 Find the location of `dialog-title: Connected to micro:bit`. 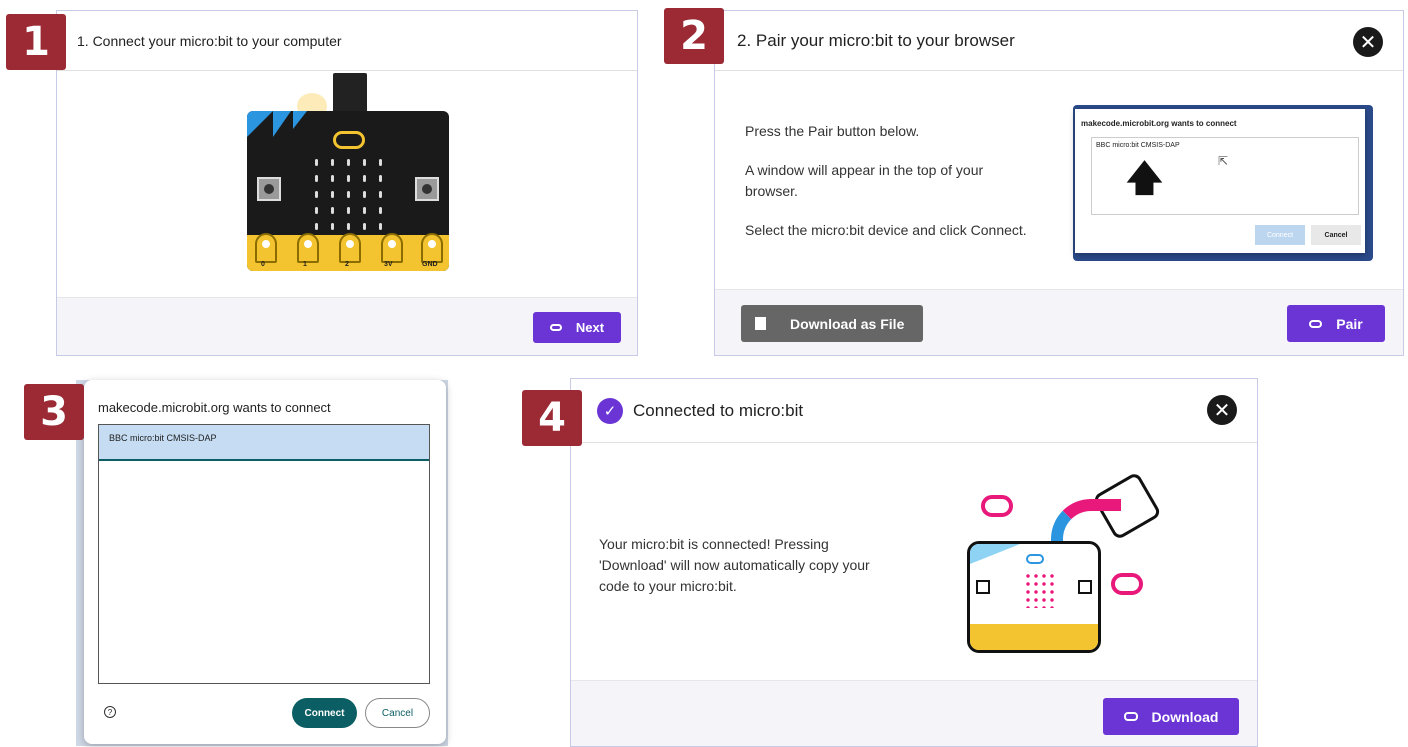

dialog-title: Connected to micro:bit is located at coordinates (718, 410).